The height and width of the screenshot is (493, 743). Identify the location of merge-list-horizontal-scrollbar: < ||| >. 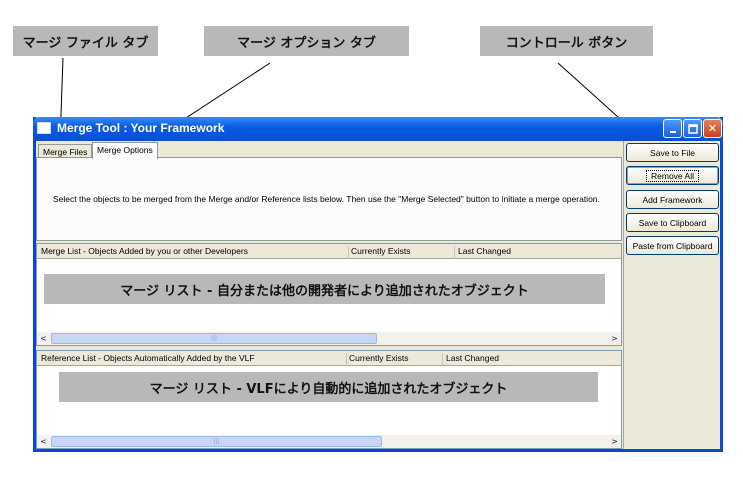
(329, 338).